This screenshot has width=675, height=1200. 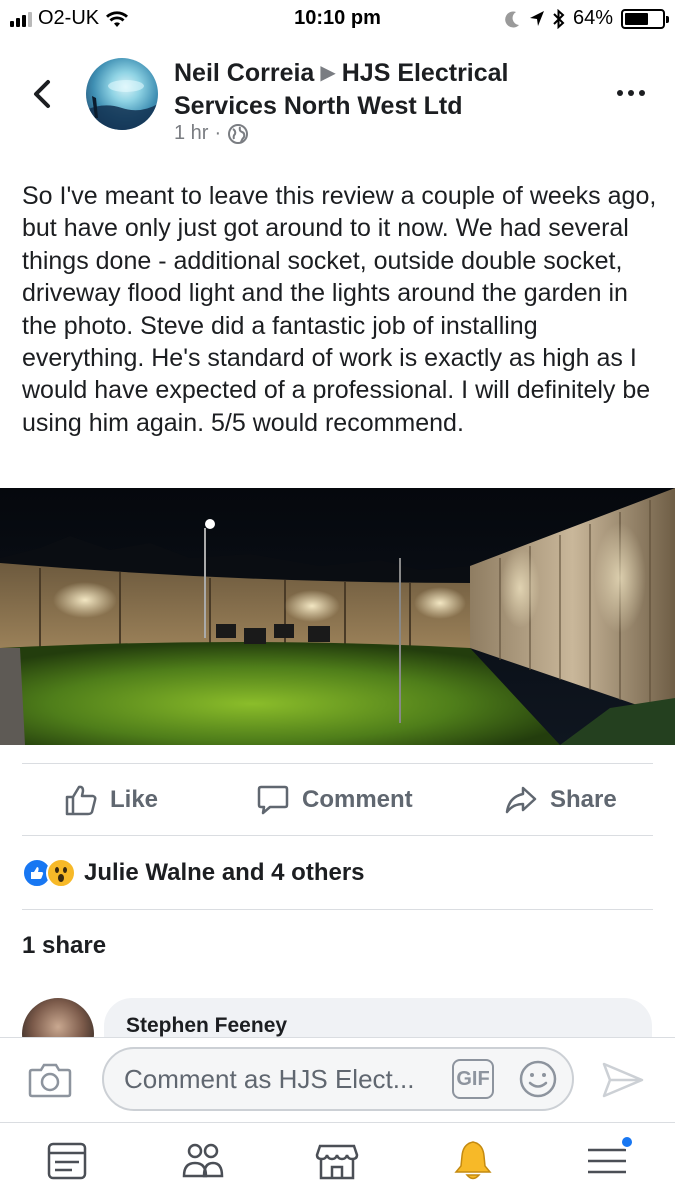 What do you see at coordinates (521, 800) in the screenshot?
I see `share-arrow-icon` at bounding box center [521, 800].